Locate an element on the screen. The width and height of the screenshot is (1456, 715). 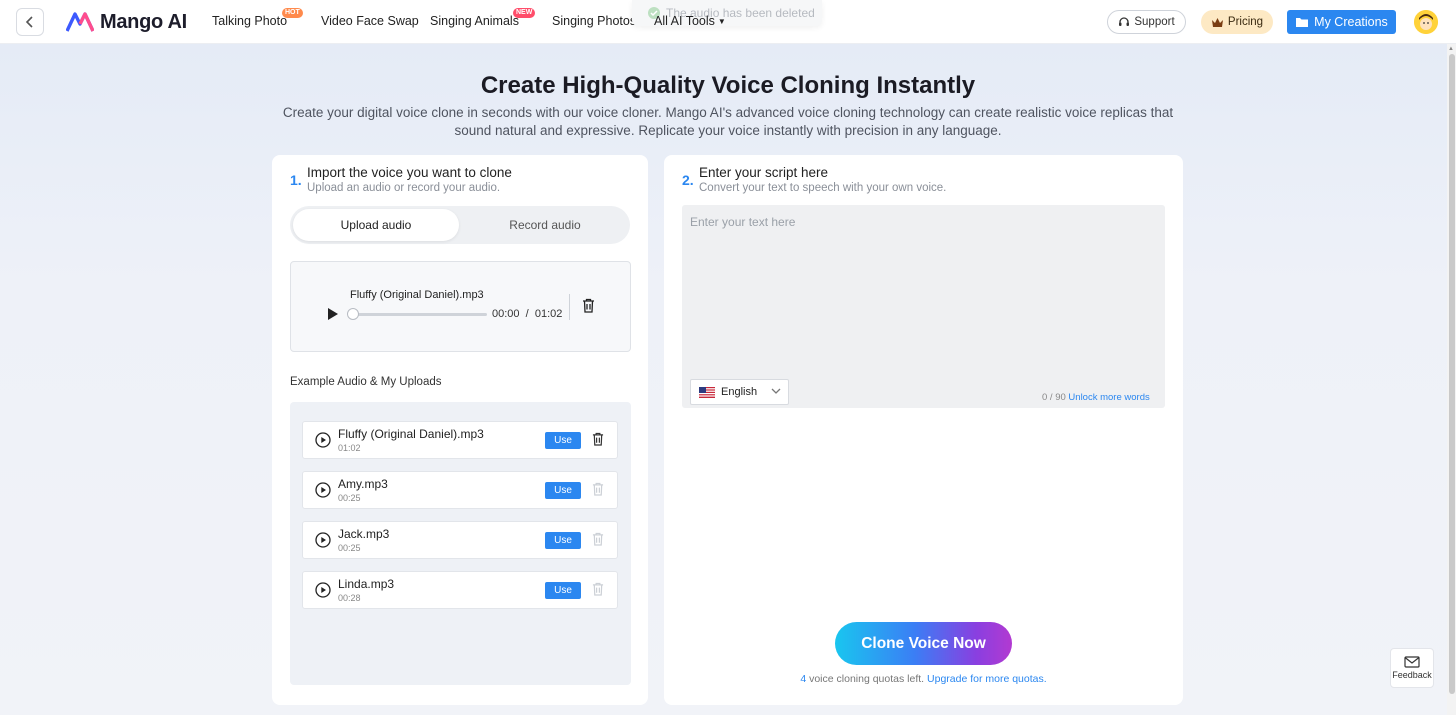
nav-all-ai-tools: All AI Tools ▼ is located at coordinates (690, 21).